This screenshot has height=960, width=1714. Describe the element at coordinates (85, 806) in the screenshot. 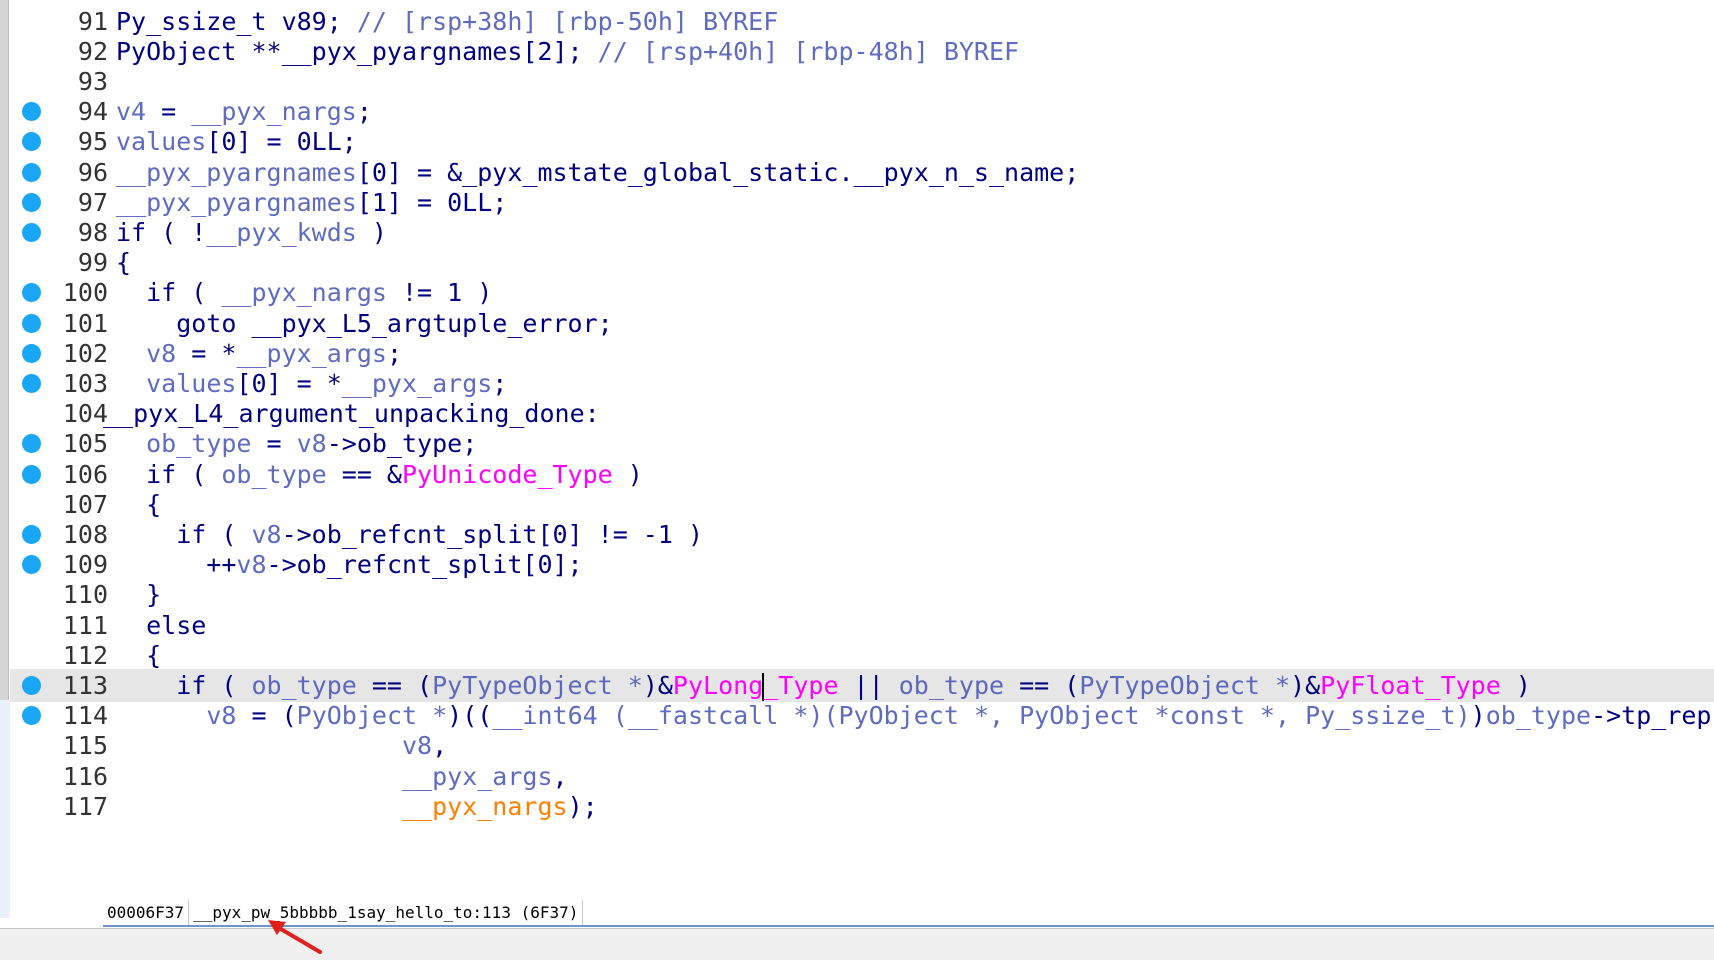

I see `line-number: 117` at that location.